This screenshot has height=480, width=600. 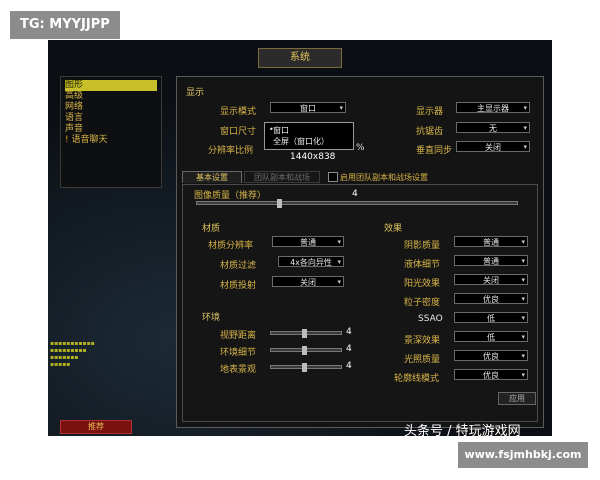 I want to click on lighting-dropdown: 优良 ▾, so click(x=491, y=355).